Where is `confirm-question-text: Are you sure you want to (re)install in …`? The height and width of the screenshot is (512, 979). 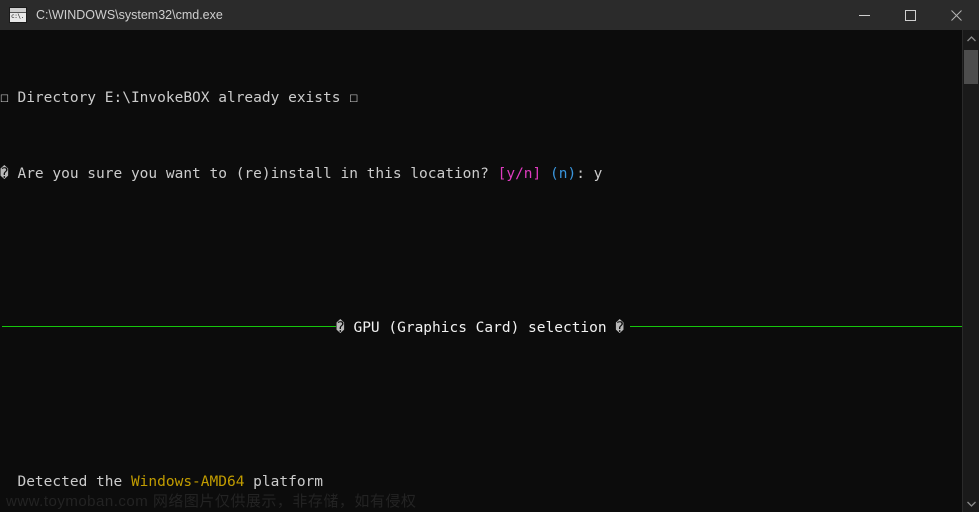
confirm-question-text: Are you sure you want to (re)install in … is located at coordinates (253, 174).